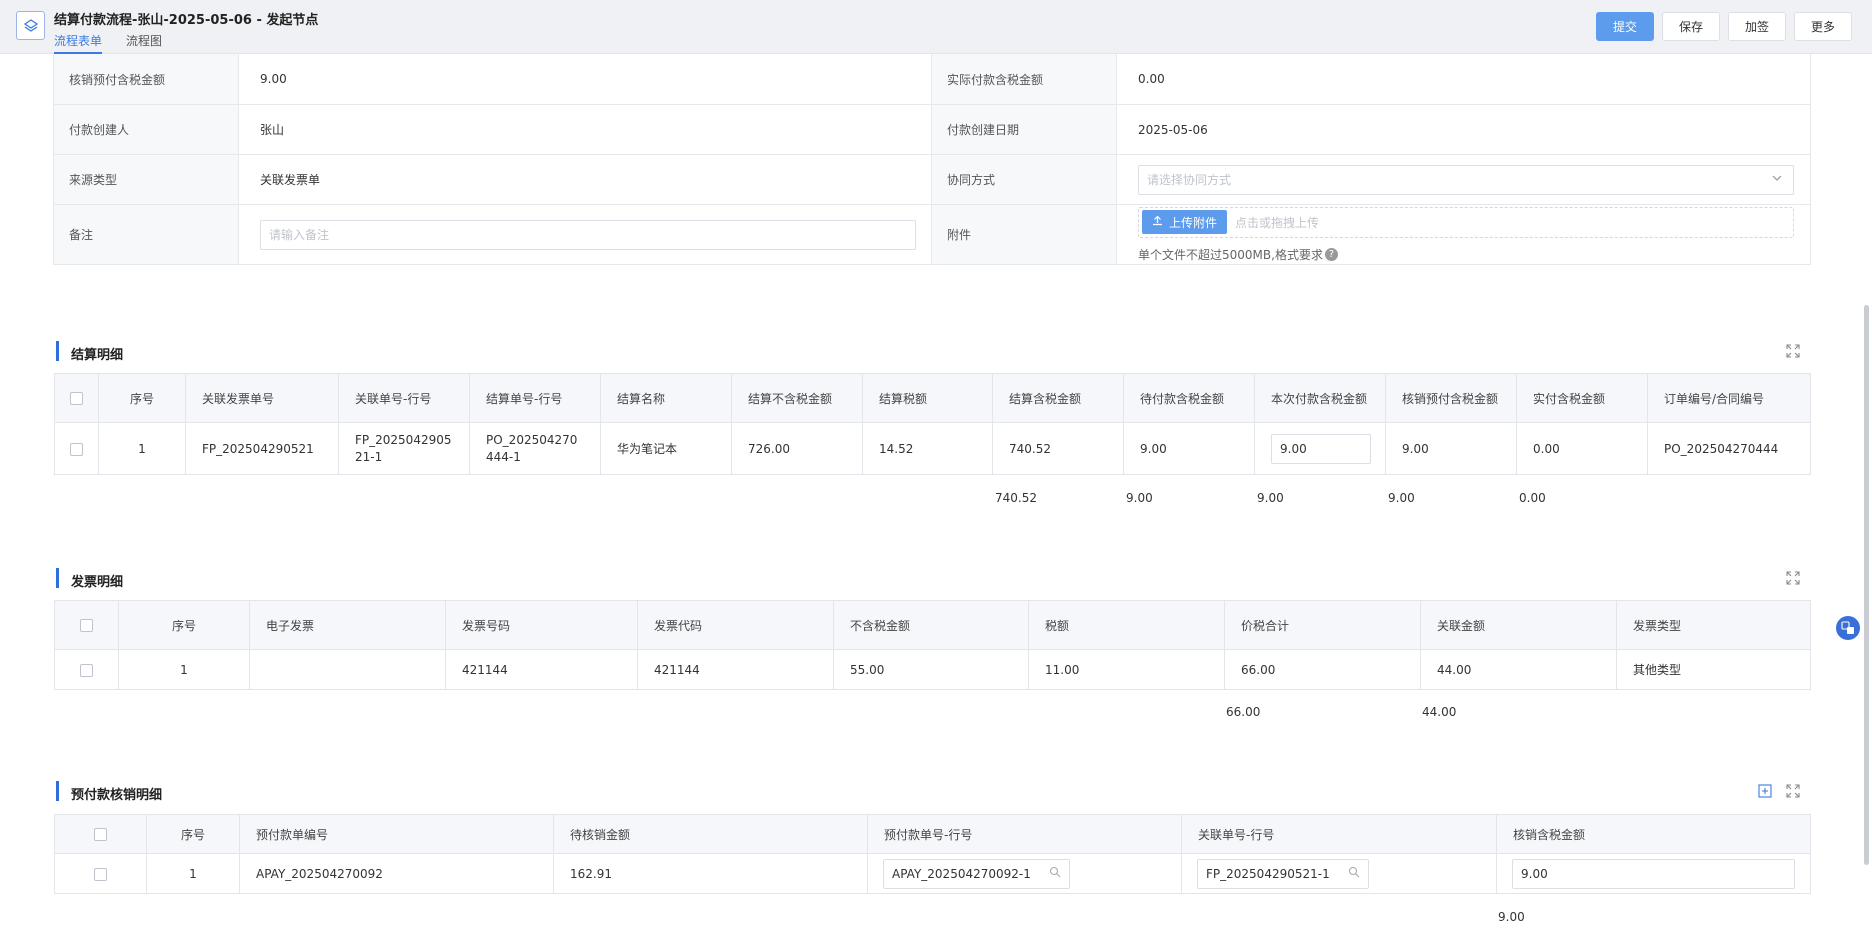 The image size is (1872, 928). Describe the element at coordinates (1691, 26) in the screenshot. I see `save-button: 保存` at that location.